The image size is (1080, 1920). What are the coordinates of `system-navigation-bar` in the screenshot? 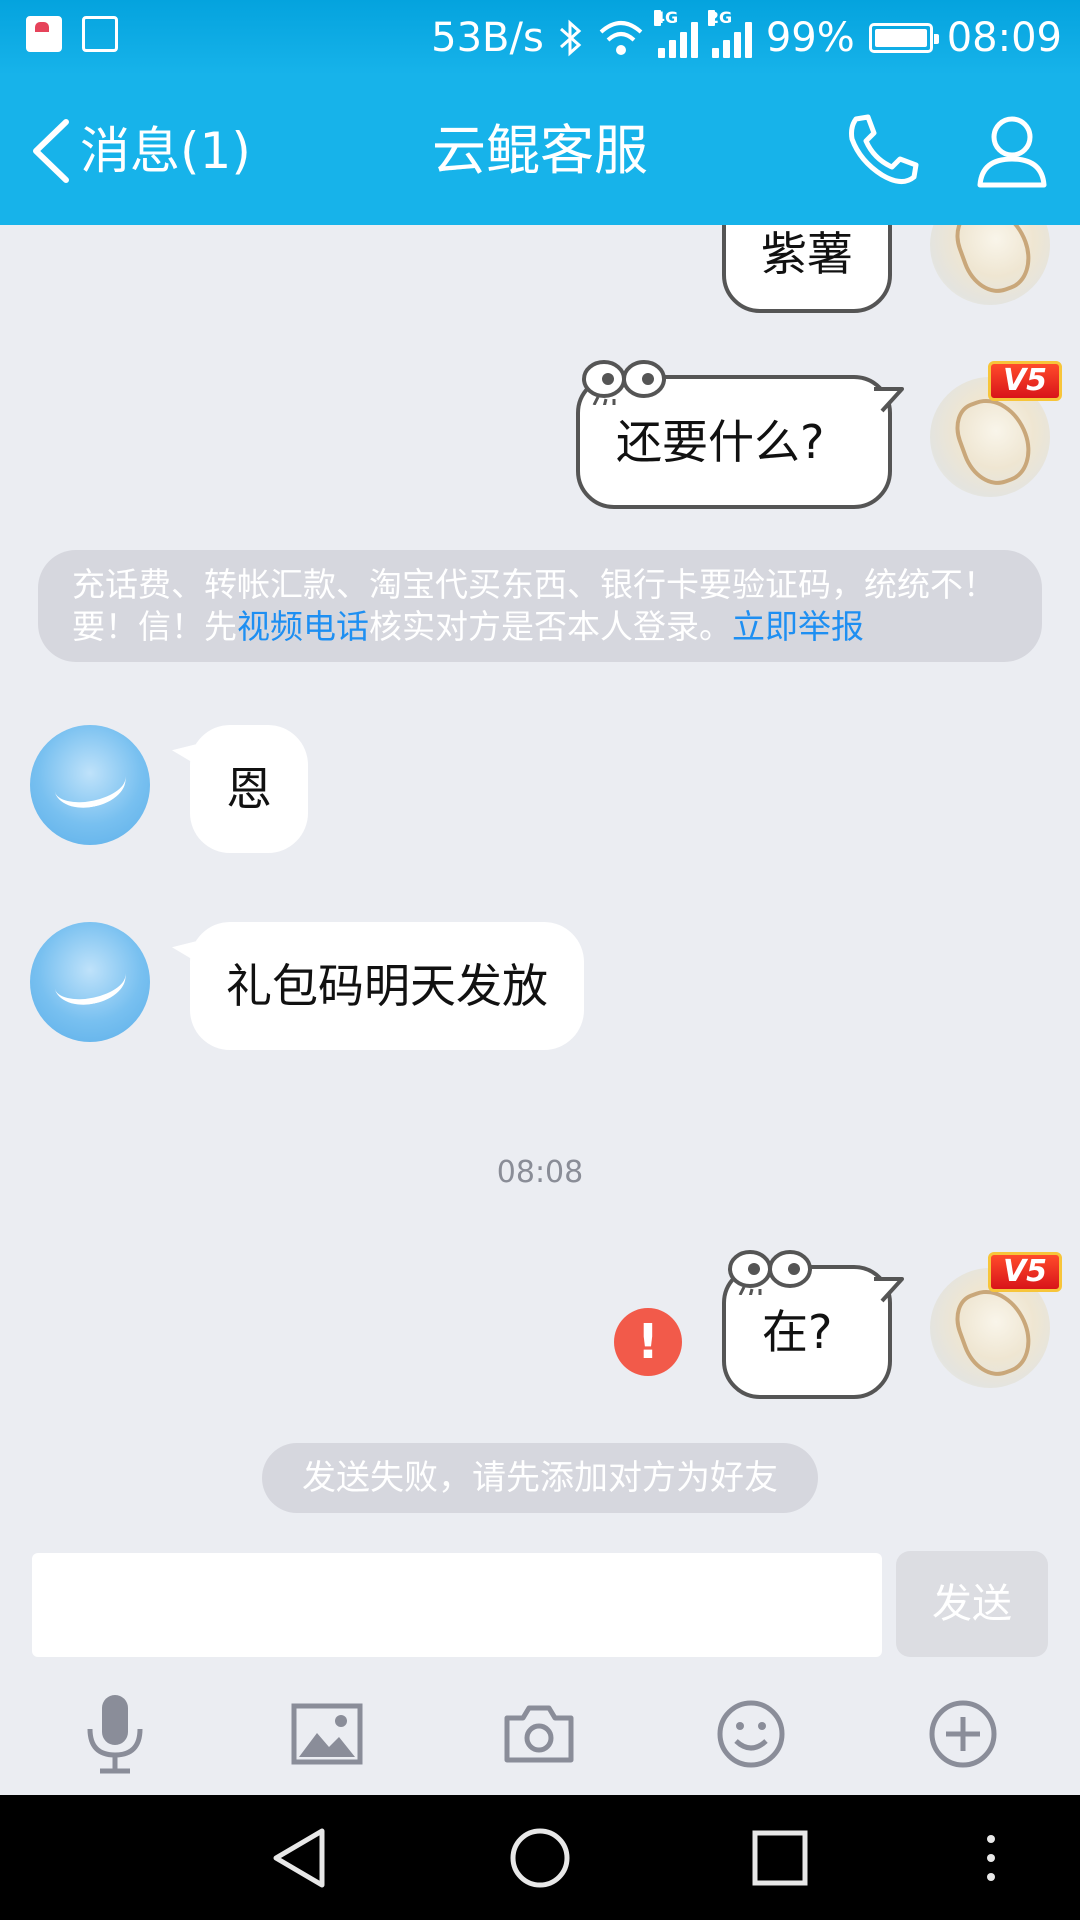 It's located at (540, 1857).